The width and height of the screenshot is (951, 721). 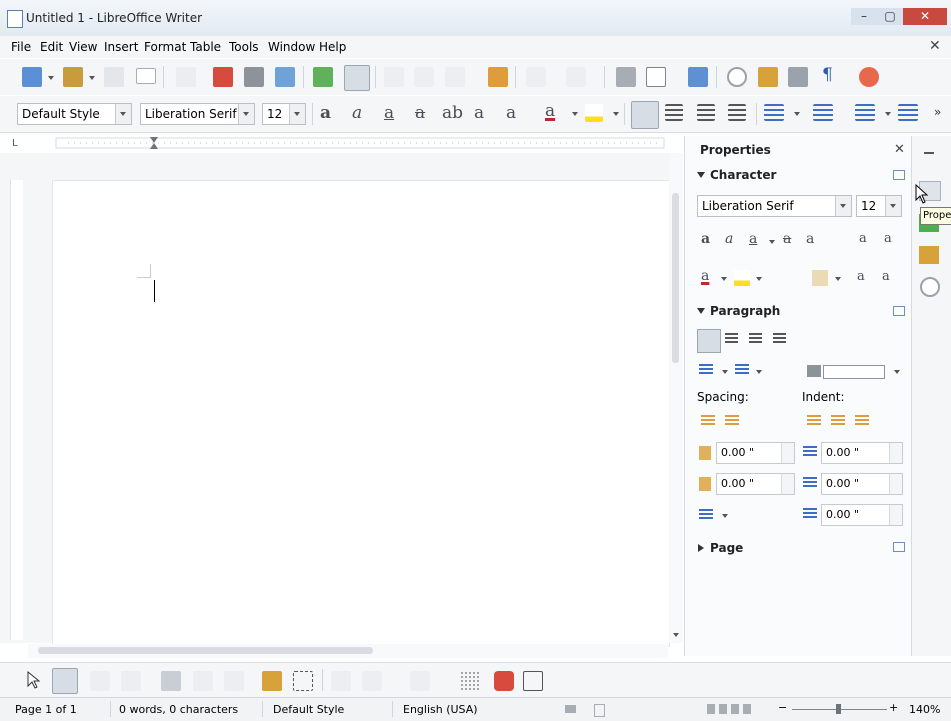 What do you see at coordinates (888, 238) in the screenshot?
I see `sidebar-shrink-font-icon: a` at bounding box center [888, 238].